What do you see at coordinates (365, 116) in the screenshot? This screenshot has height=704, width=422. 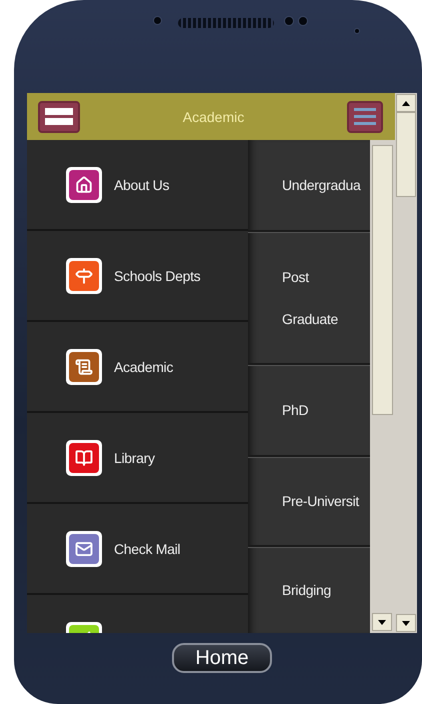 I see `list-button` at bounding box center [365, 116].